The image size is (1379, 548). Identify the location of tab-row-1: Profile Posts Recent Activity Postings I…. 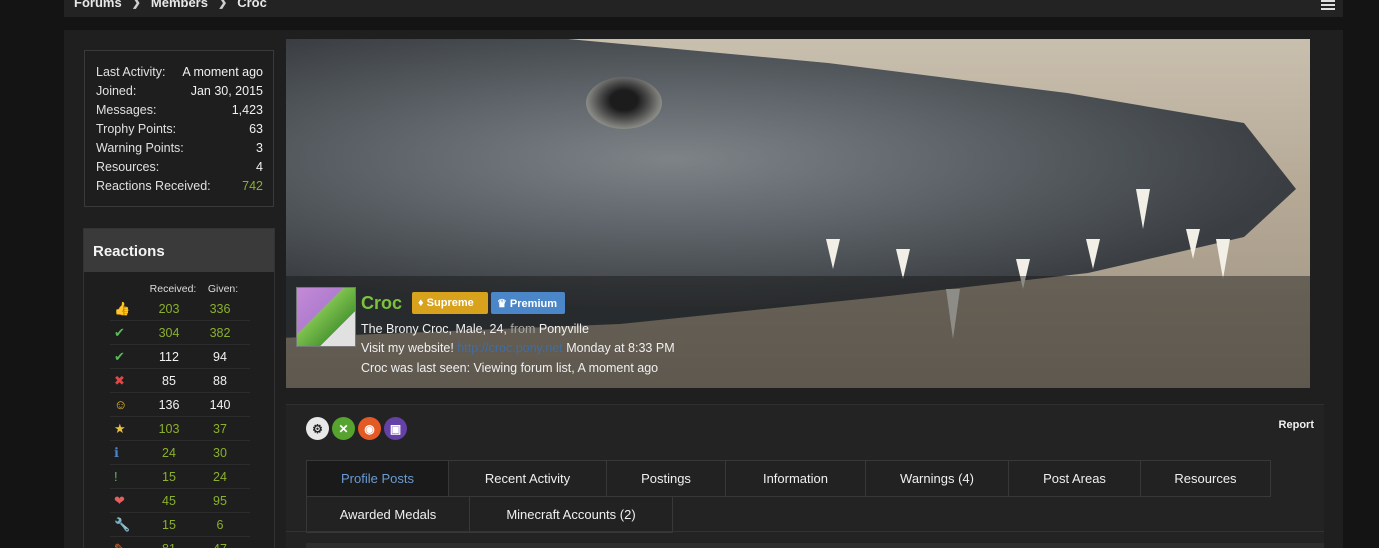
(788, 478).